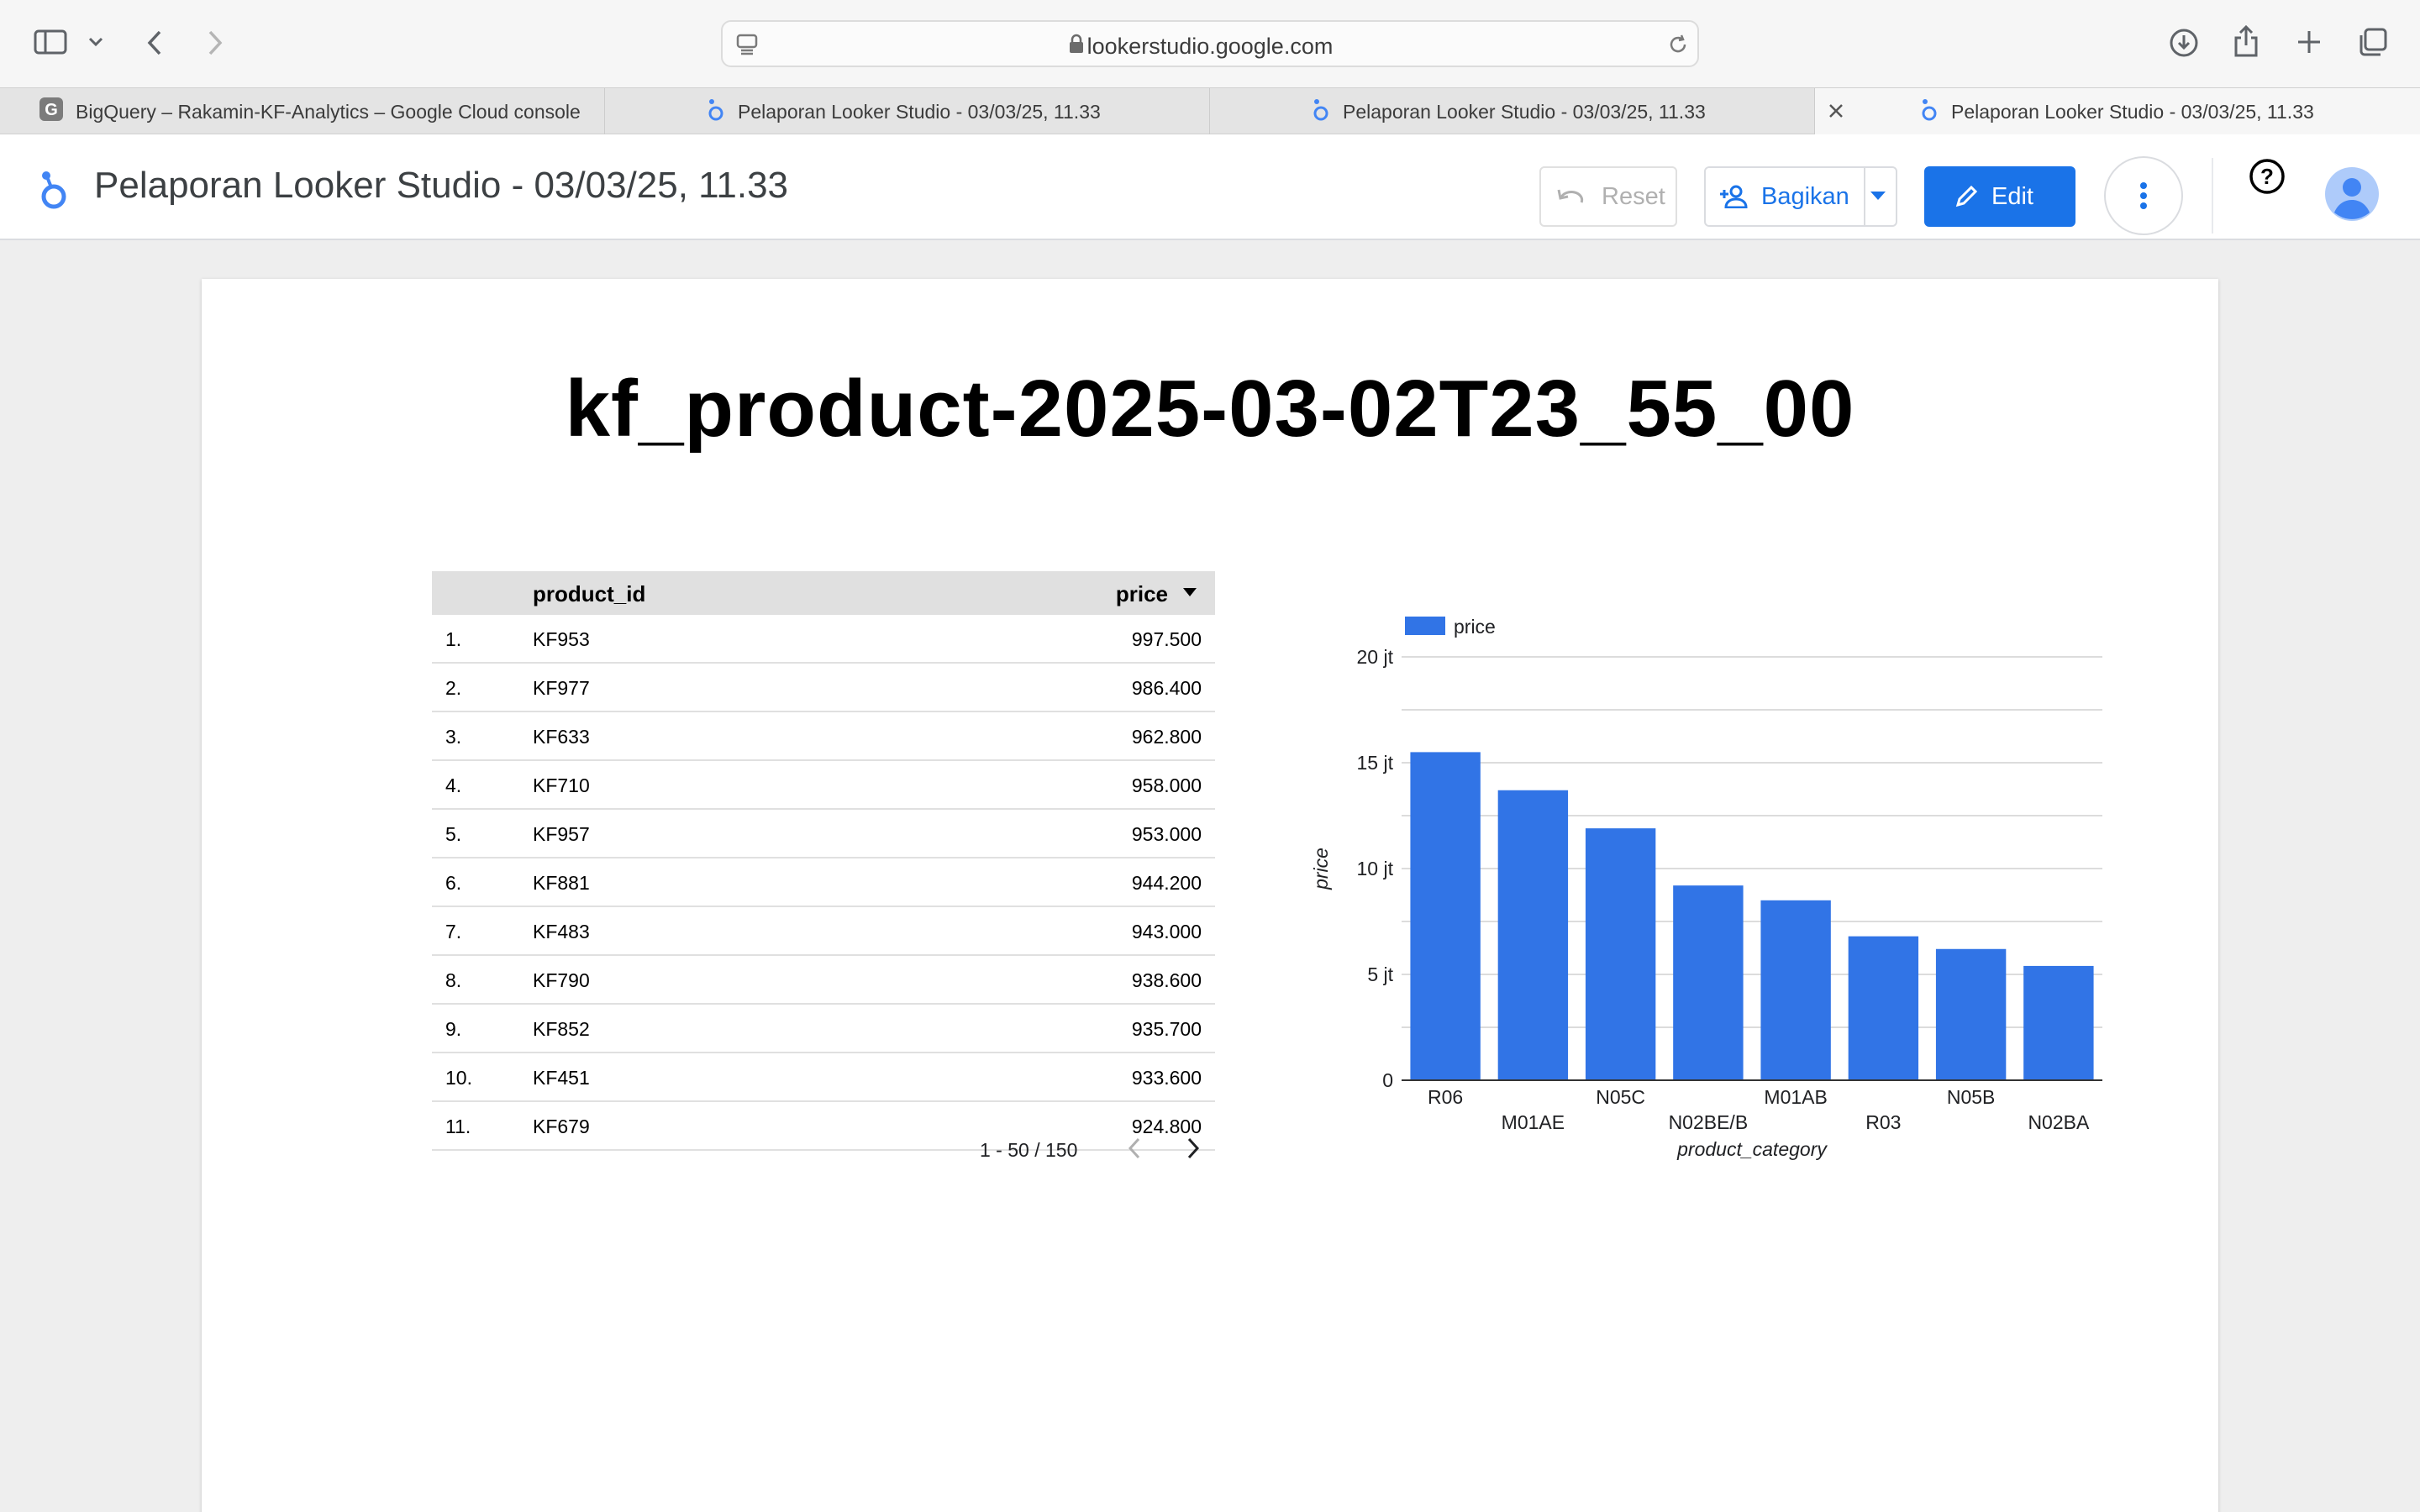 The width and height of the screenshot is (2420, 1512). Describe the element at coordinates (561, 688) in the screenshot. I see `row-product-id: KF977` at that location.